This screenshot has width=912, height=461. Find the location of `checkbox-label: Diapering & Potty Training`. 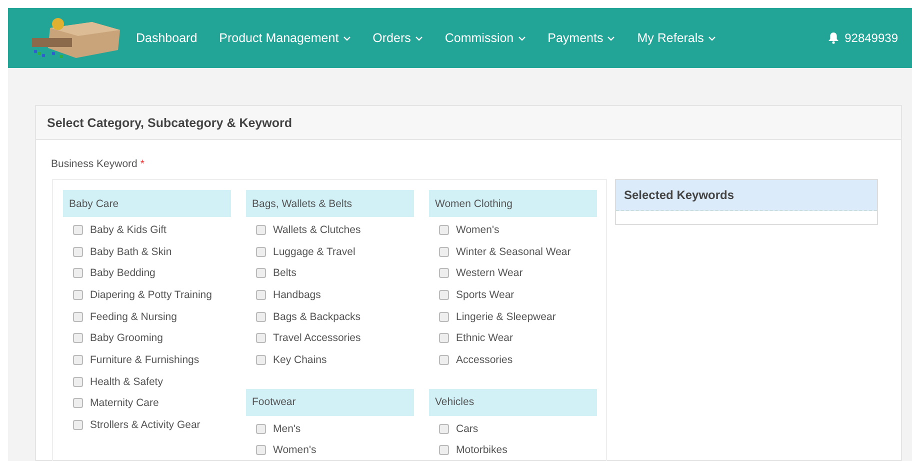

checkbox-label: Diapering & Potty Training is located at coordinates (151, 294).